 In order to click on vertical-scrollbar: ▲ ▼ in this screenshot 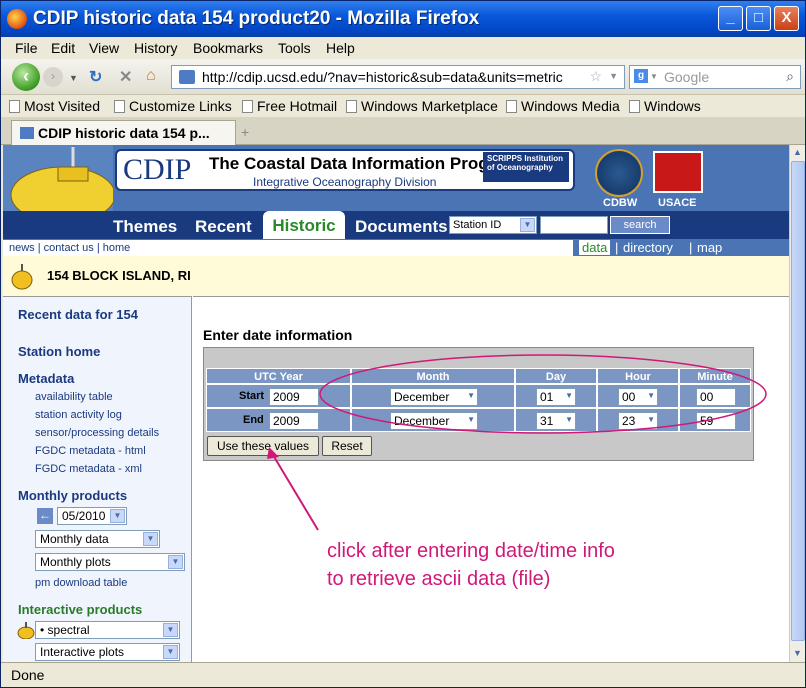, I will do `click(797, 403)`.